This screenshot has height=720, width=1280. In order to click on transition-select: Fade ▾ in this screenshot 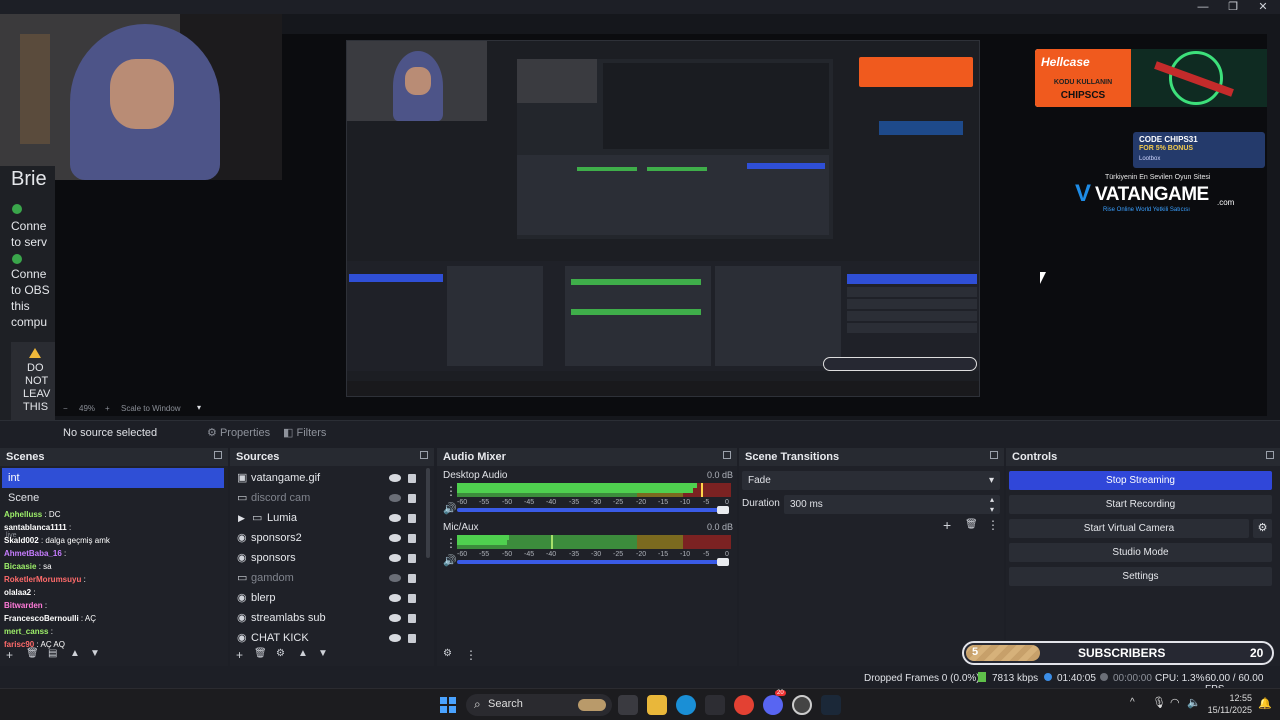, I will do `click(871, 480)`.